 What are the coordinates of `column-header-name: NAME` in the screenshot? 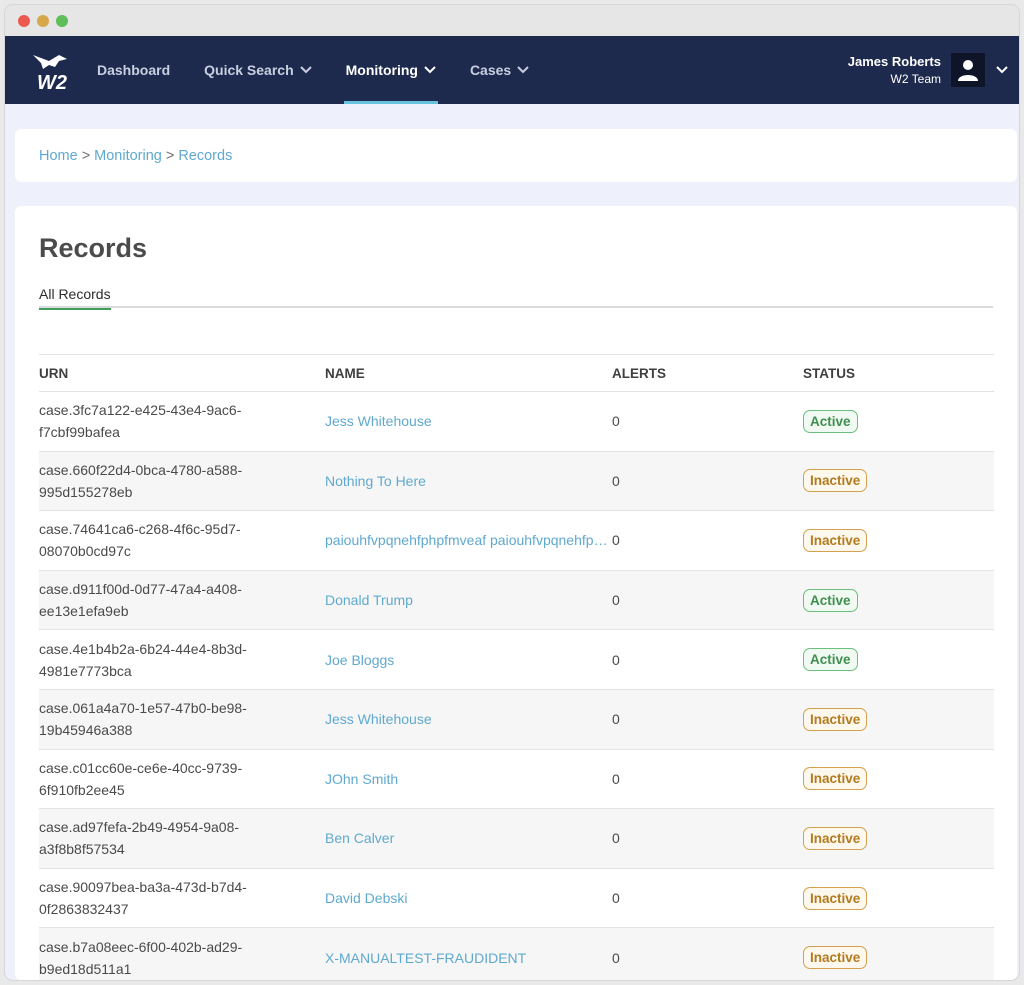 It's located at (468, 373).